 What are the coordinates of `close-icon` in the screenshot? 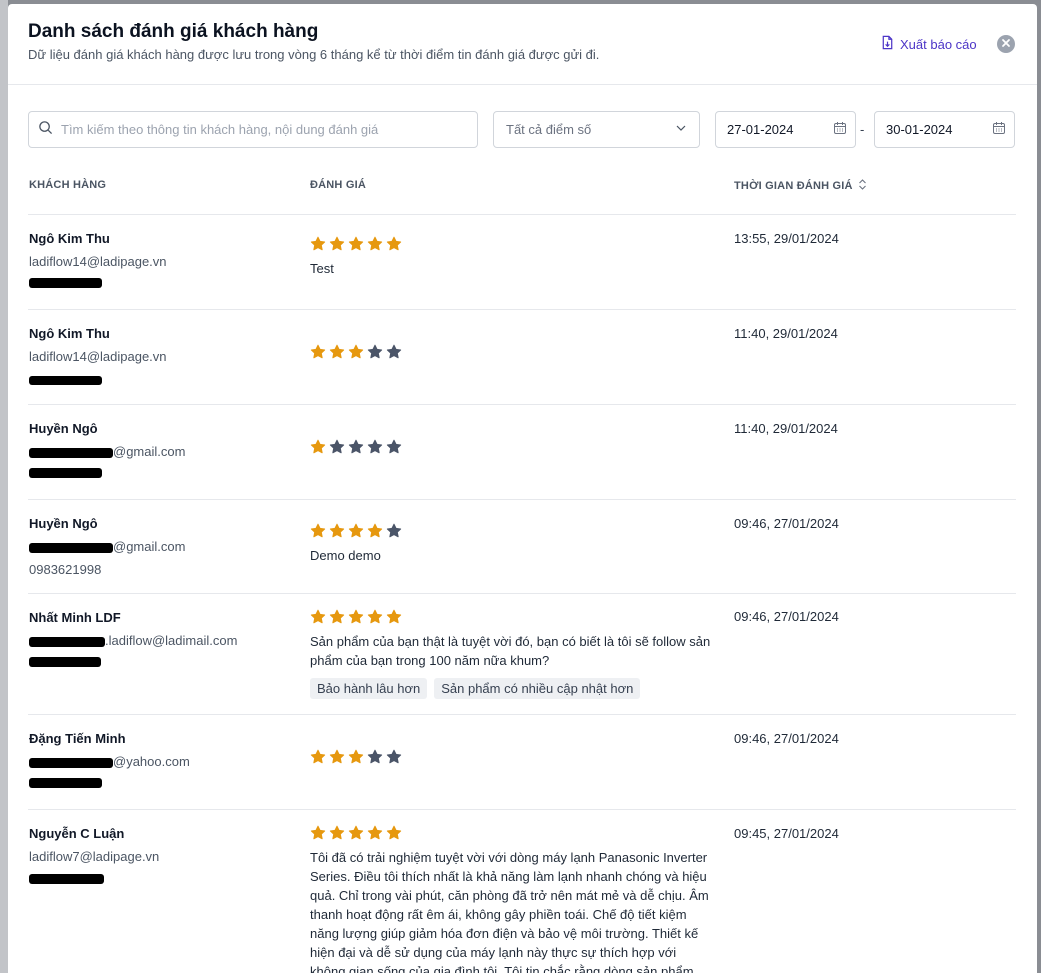 It's located at (1006, 44).